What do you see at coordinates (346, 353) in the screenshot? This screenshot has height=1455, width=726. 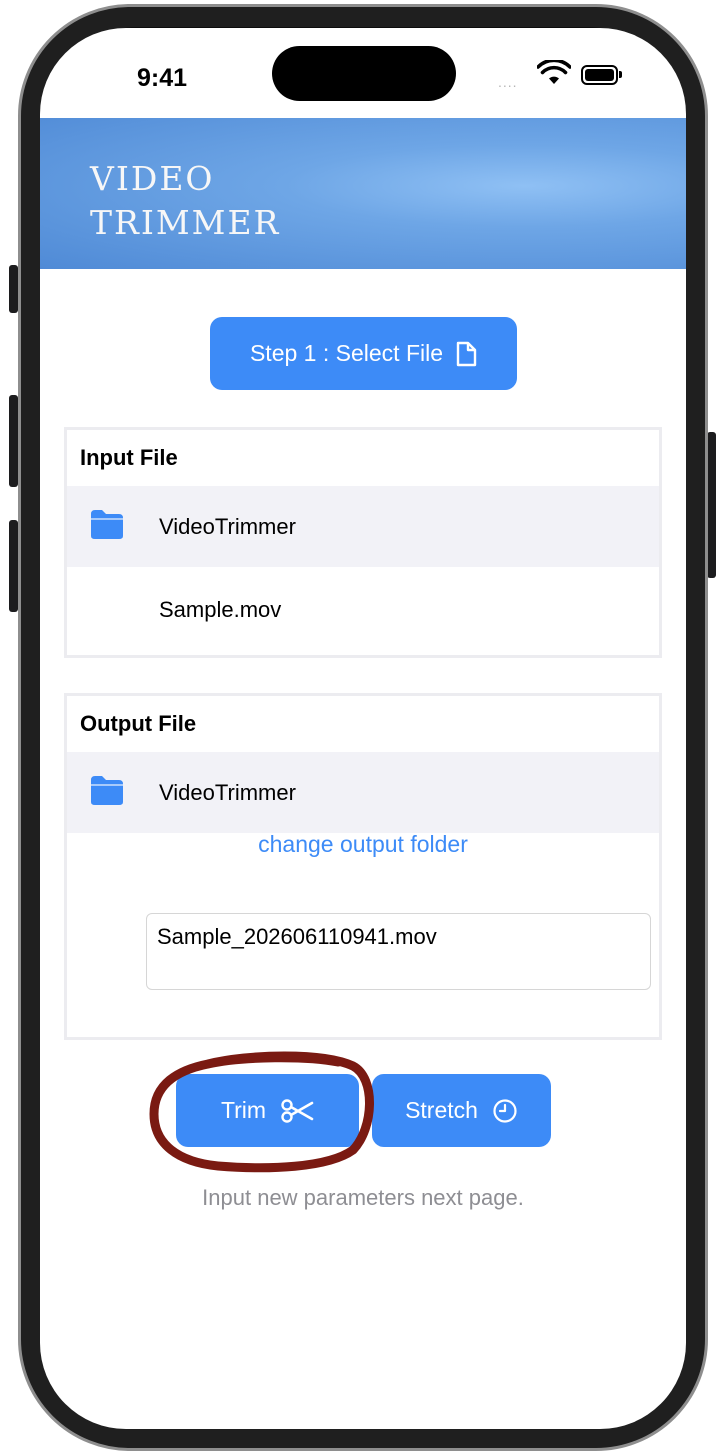 I see `select-file-label: Step 1 : Select File` at bounding box center [346, 353].